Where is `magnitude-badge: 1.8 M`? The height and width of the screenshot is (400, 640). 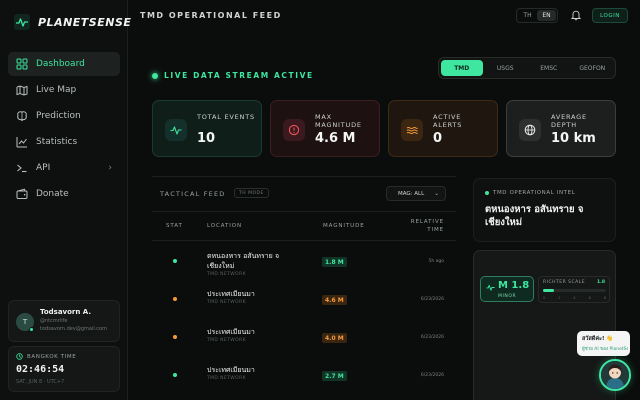 magnitude-badge: 1.8 M is located at coordinates (334, 262).